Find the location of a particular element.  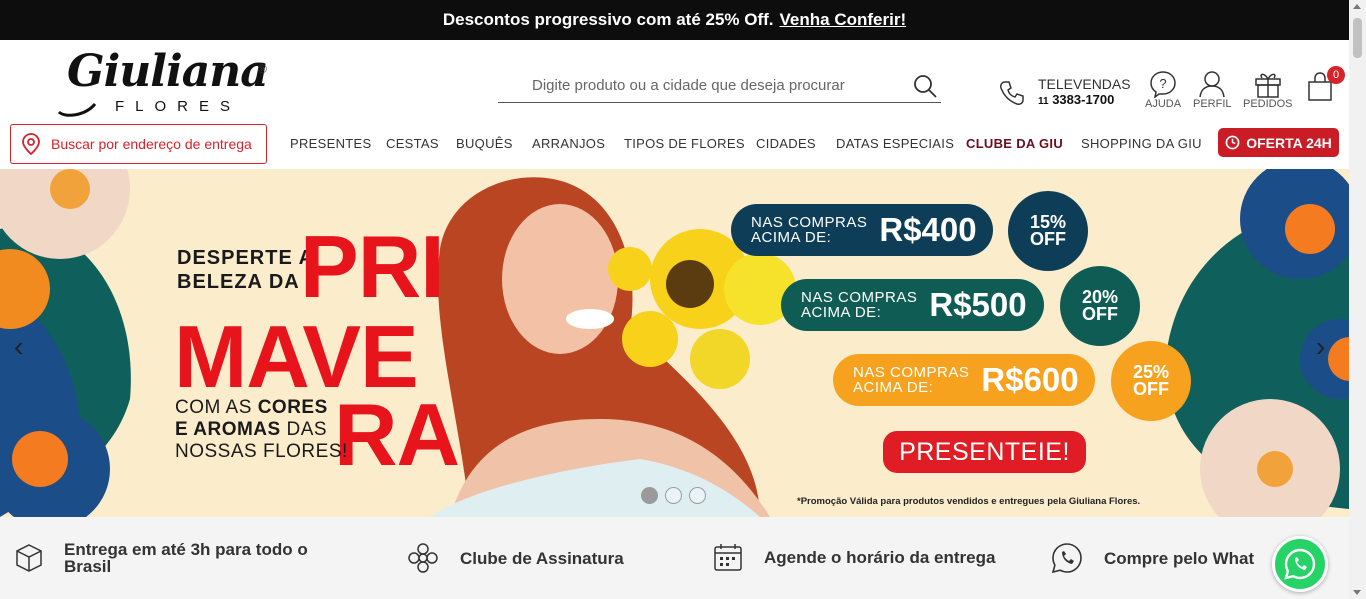

profile-button: PERFIL is located at coordinates (1212, 90).